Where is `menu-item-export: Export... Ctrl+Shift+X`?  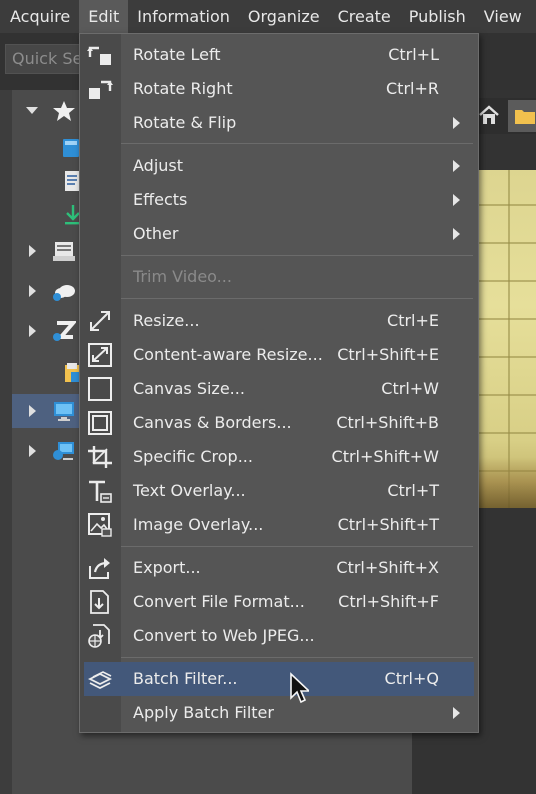 menu-item-export: Export... Ctrl+Shift+X is located at coordinates (279, 568).